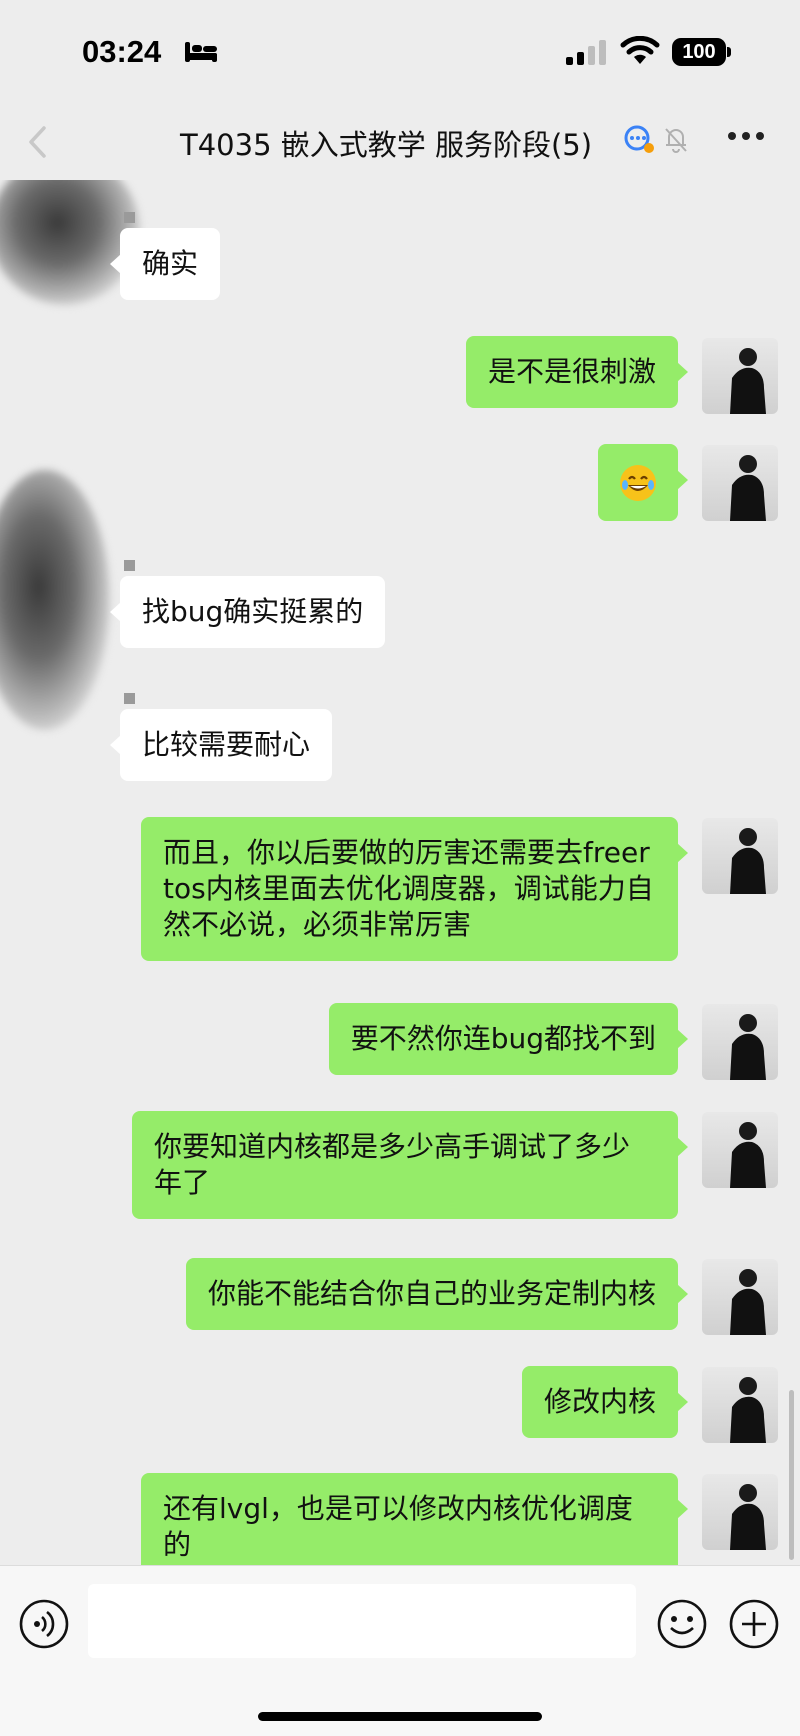 This screenshot has width=800, height=1736. I want to click on voice-input-icon, so click(44, 1624).